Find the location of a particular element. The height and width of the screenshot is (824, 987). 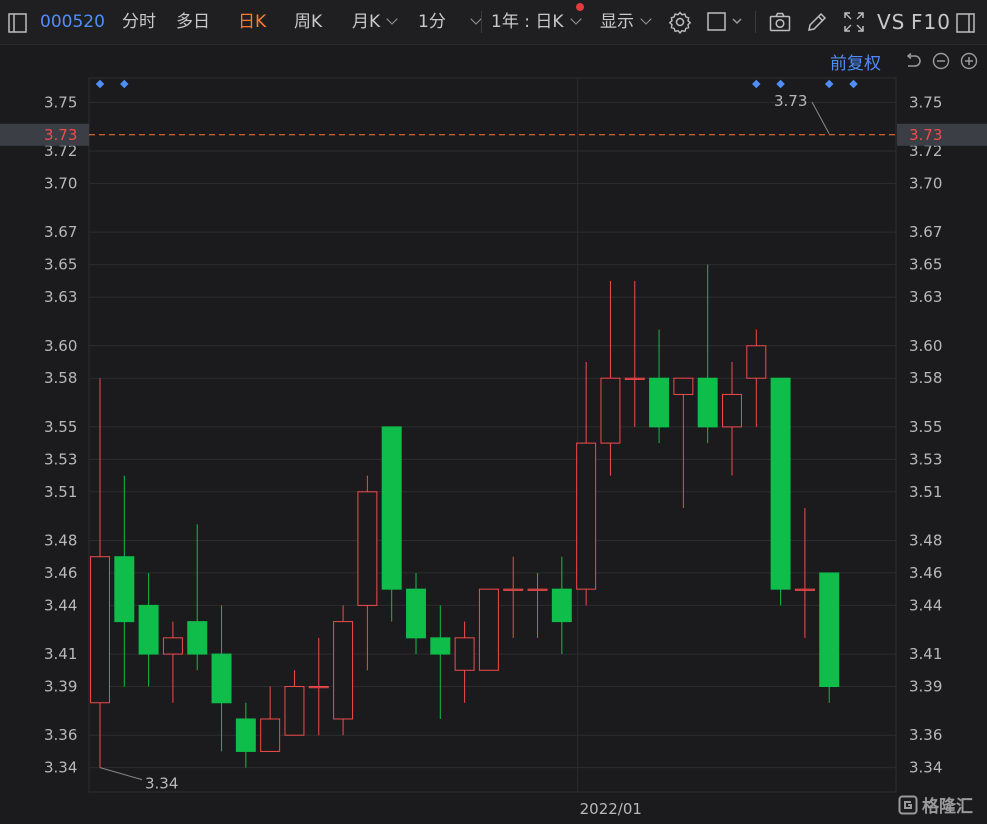

fullscreen-icon is located at coordinates (854, 22).